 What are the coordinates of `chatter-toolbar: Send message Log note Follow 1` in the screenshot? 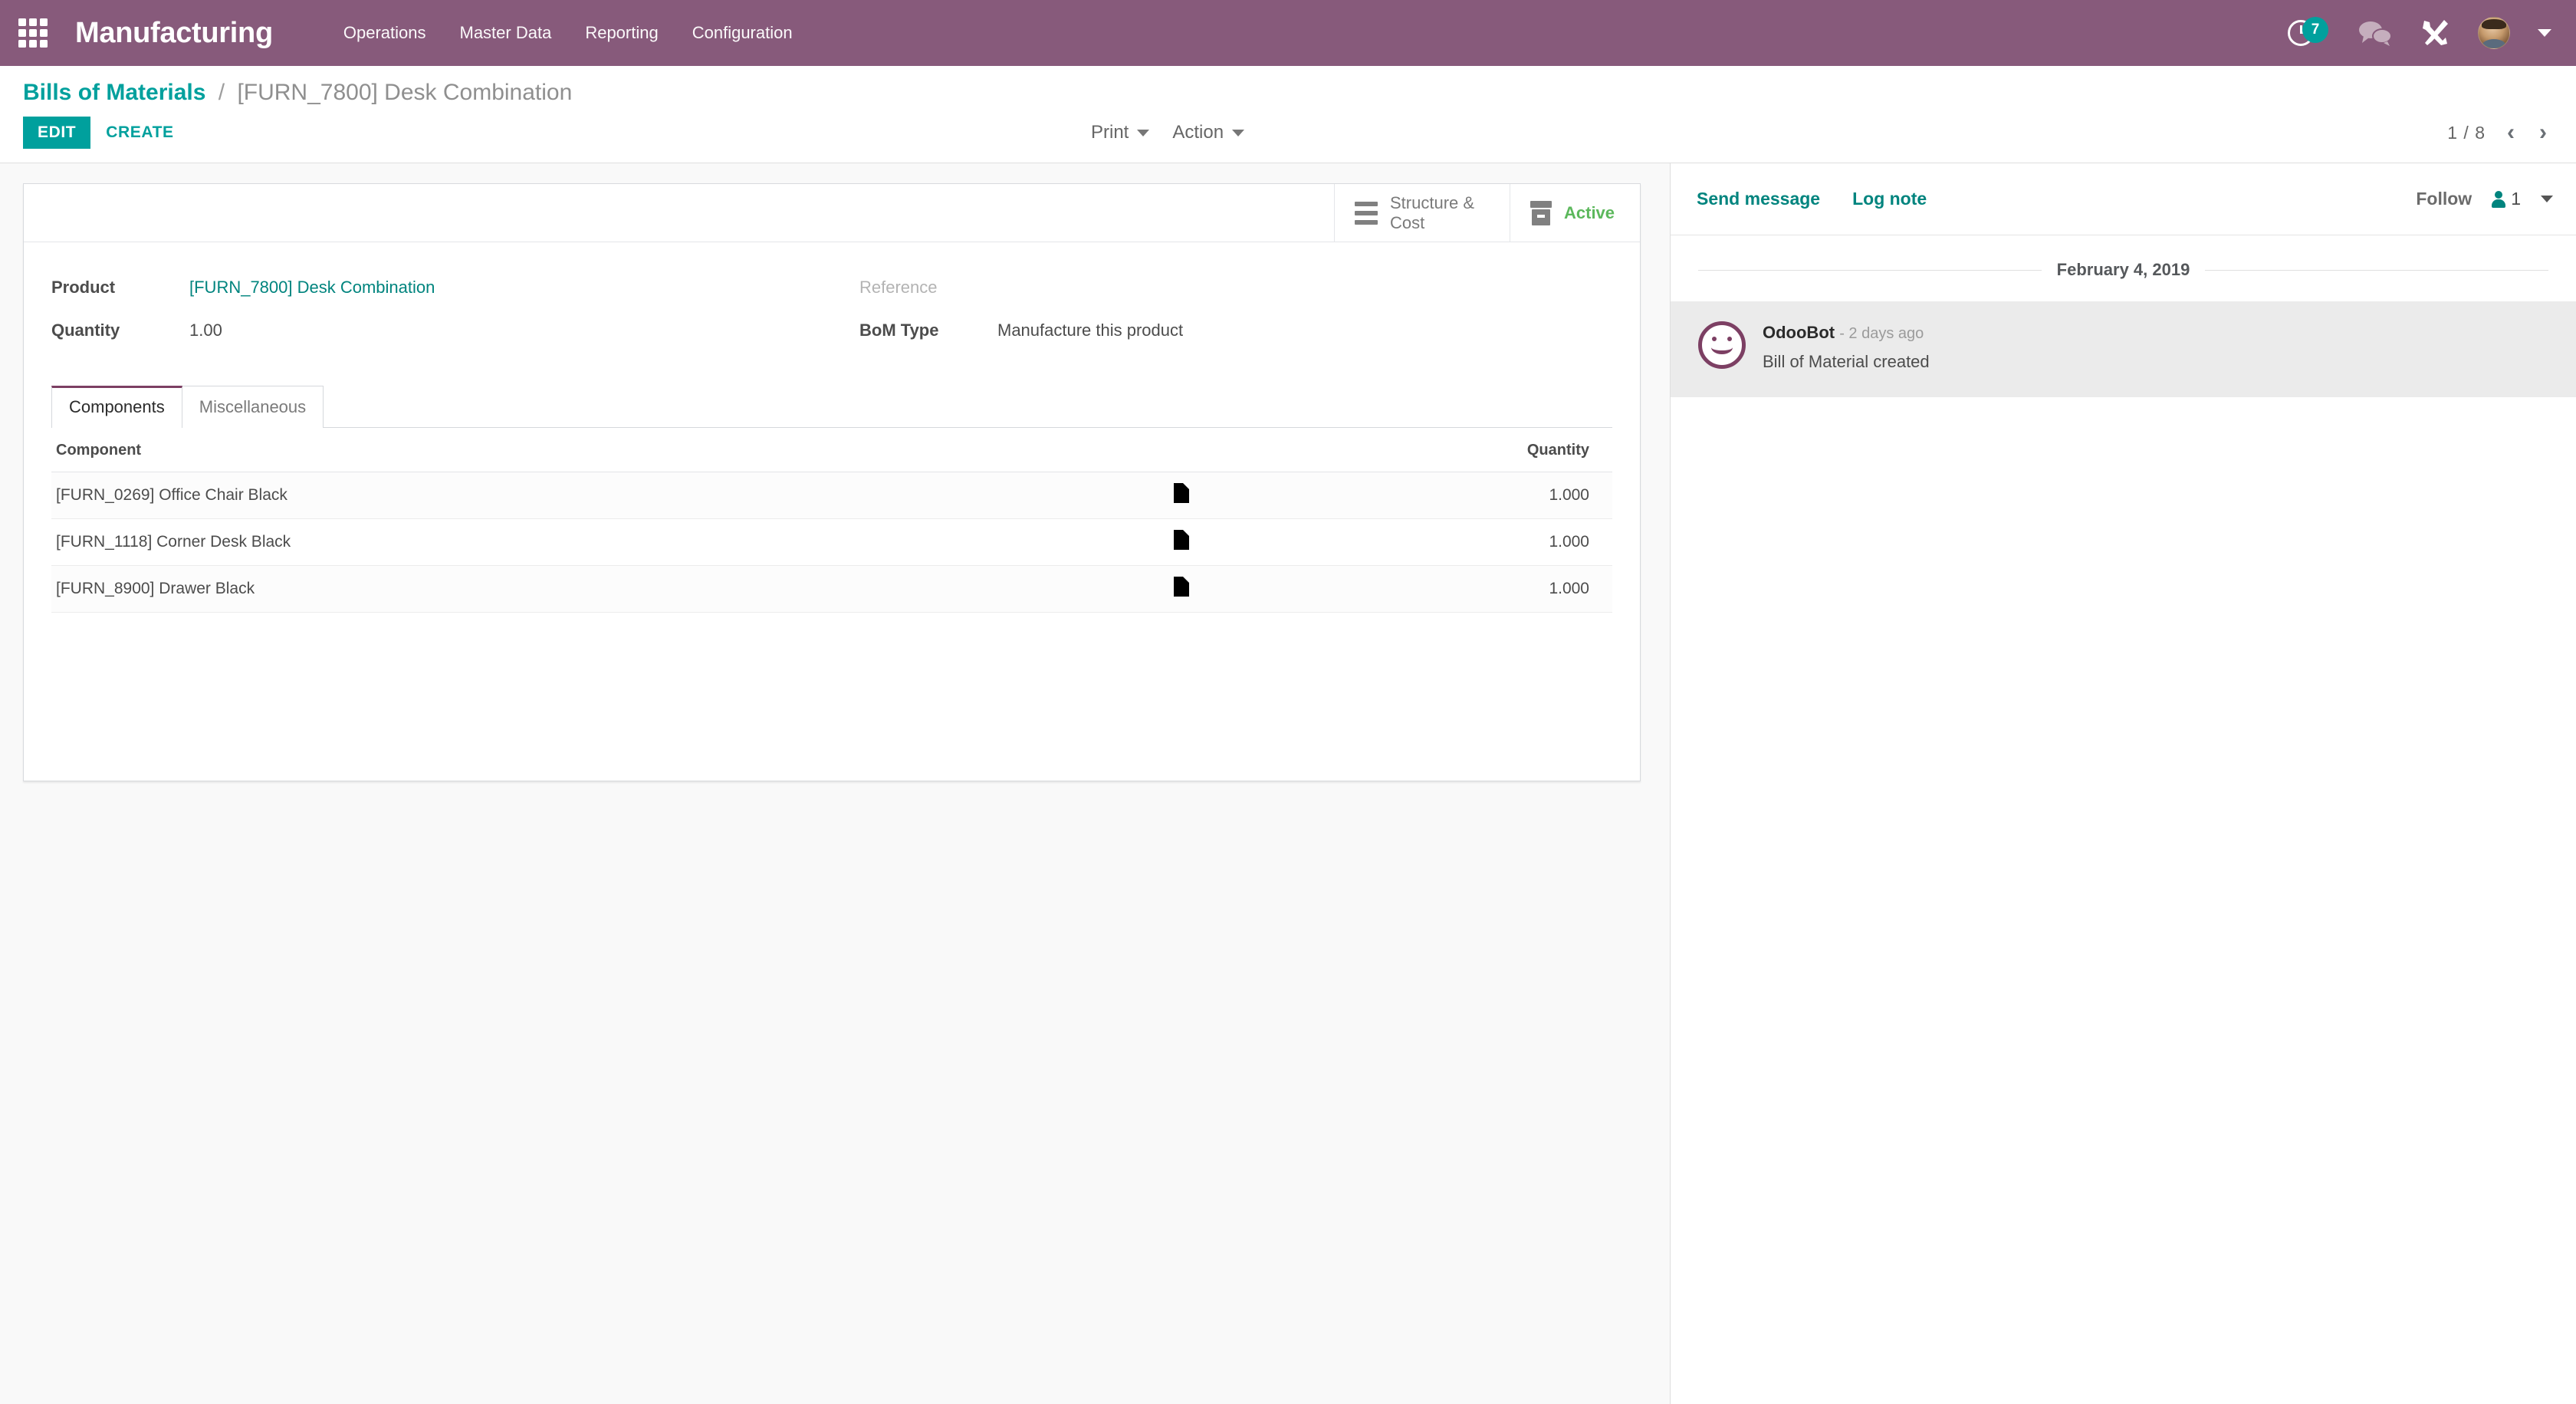 It's located at (2123, 199).